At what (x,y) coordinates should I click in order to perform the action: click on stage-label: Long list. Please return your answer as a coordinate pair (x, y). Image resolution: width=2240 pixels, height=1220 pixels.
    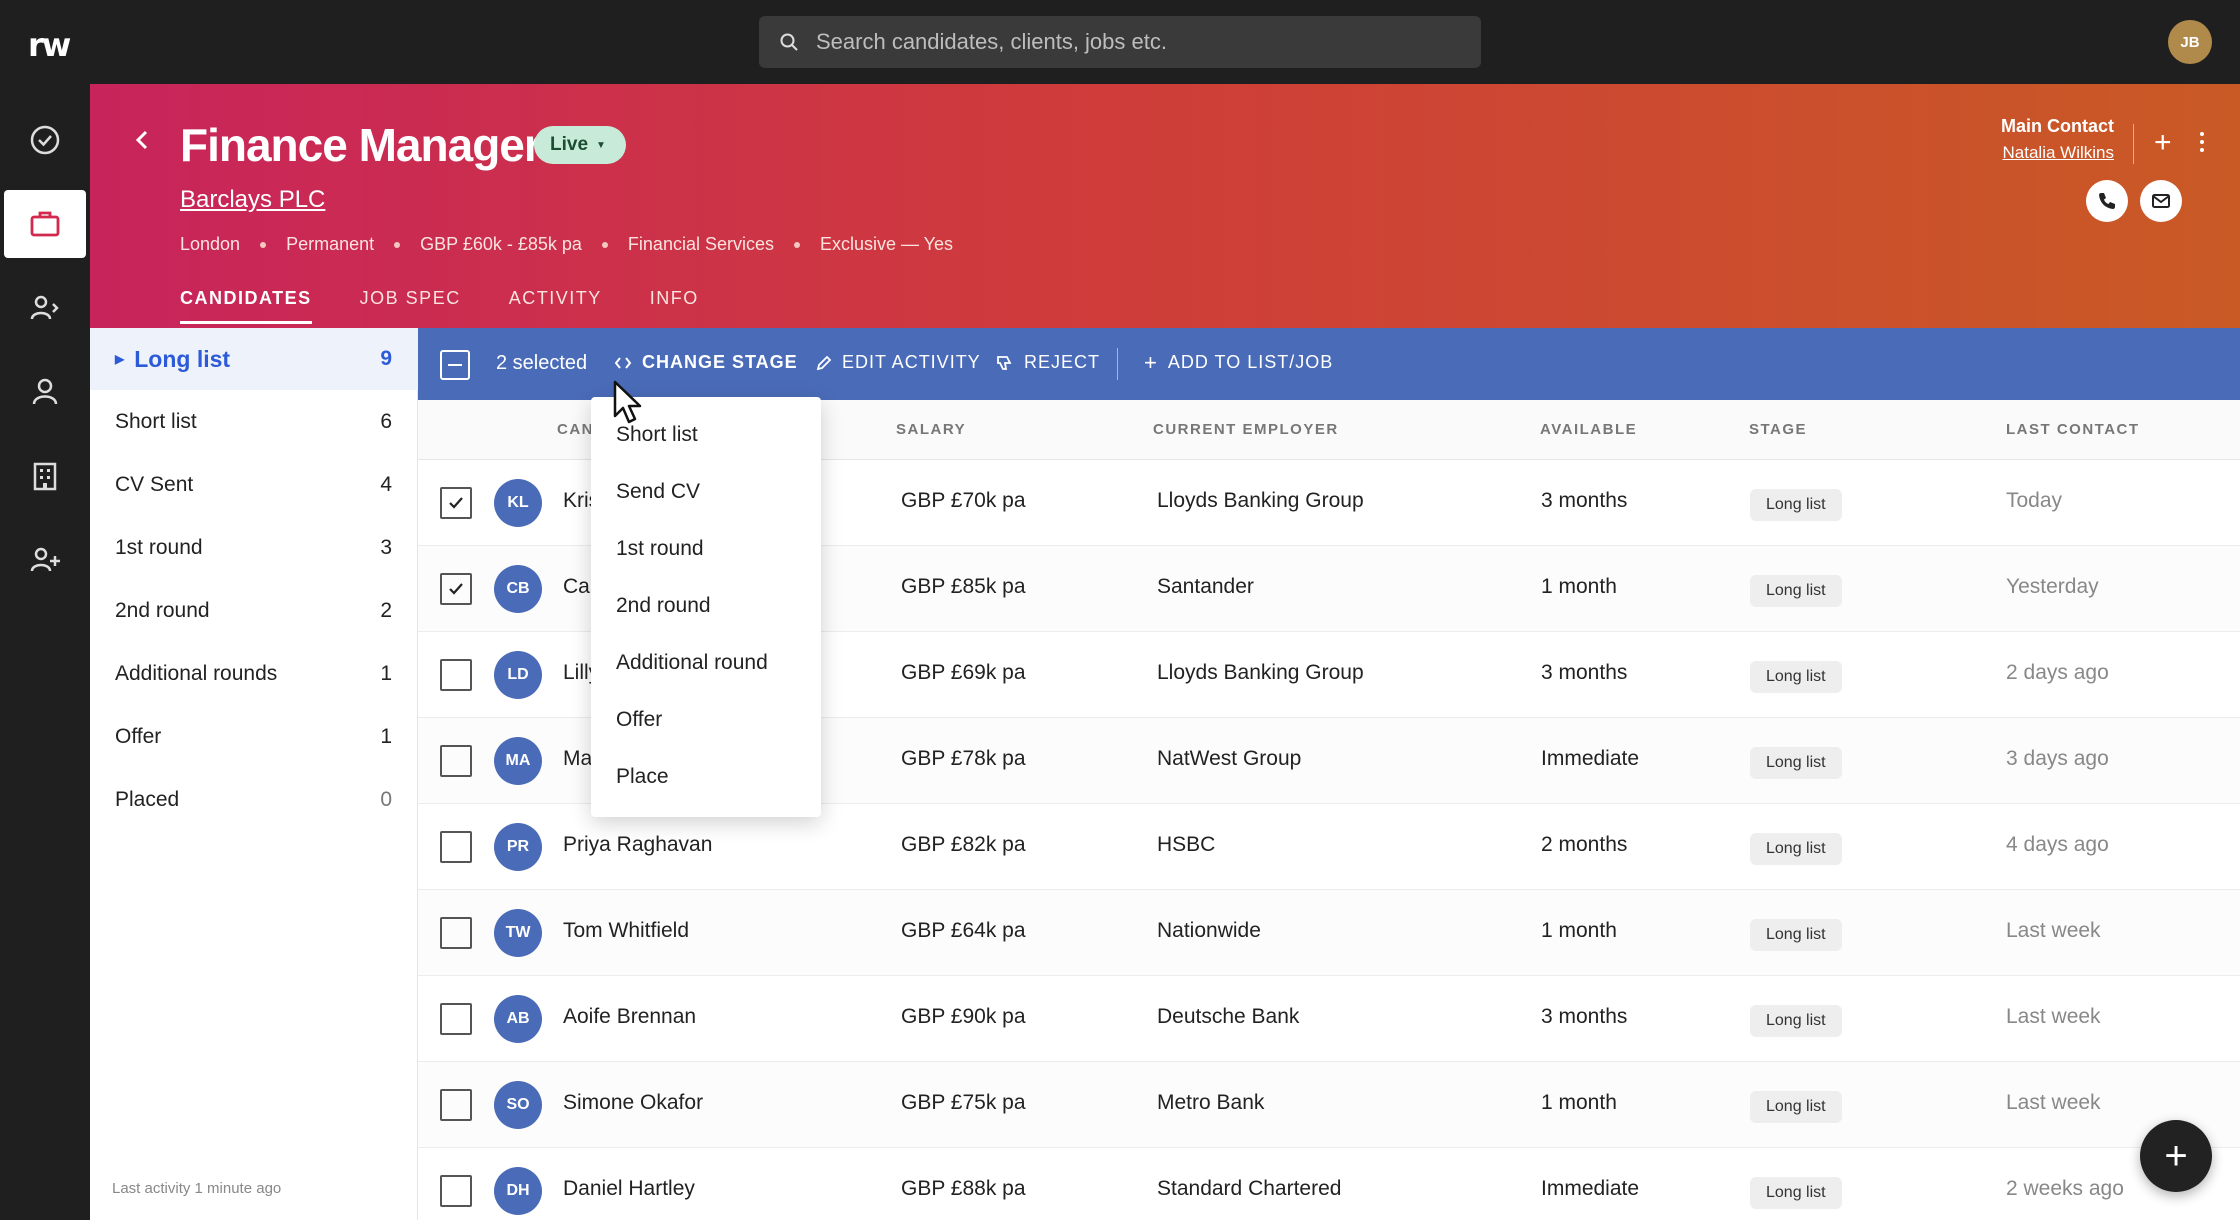
    Looking at the image, I should click on (182, 358).